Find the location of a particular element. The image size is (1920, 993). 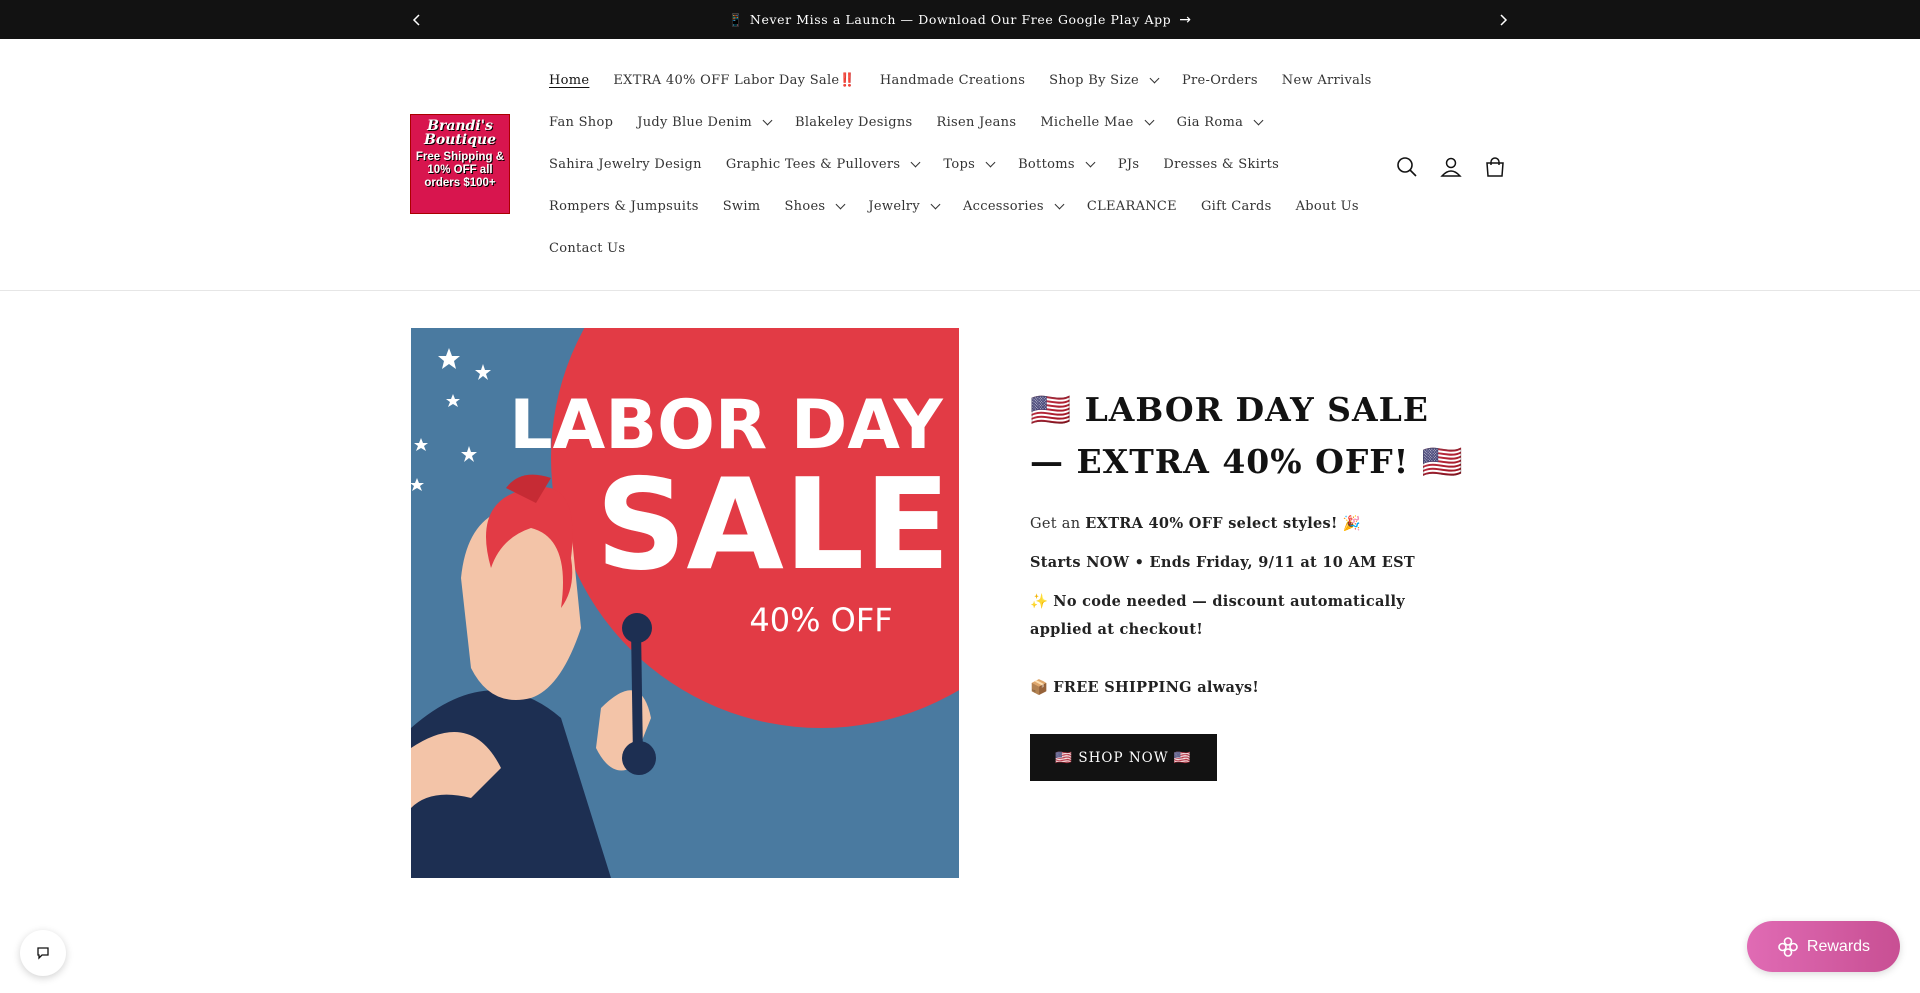

announcement-next-button is located at coordinates (1503, 19).